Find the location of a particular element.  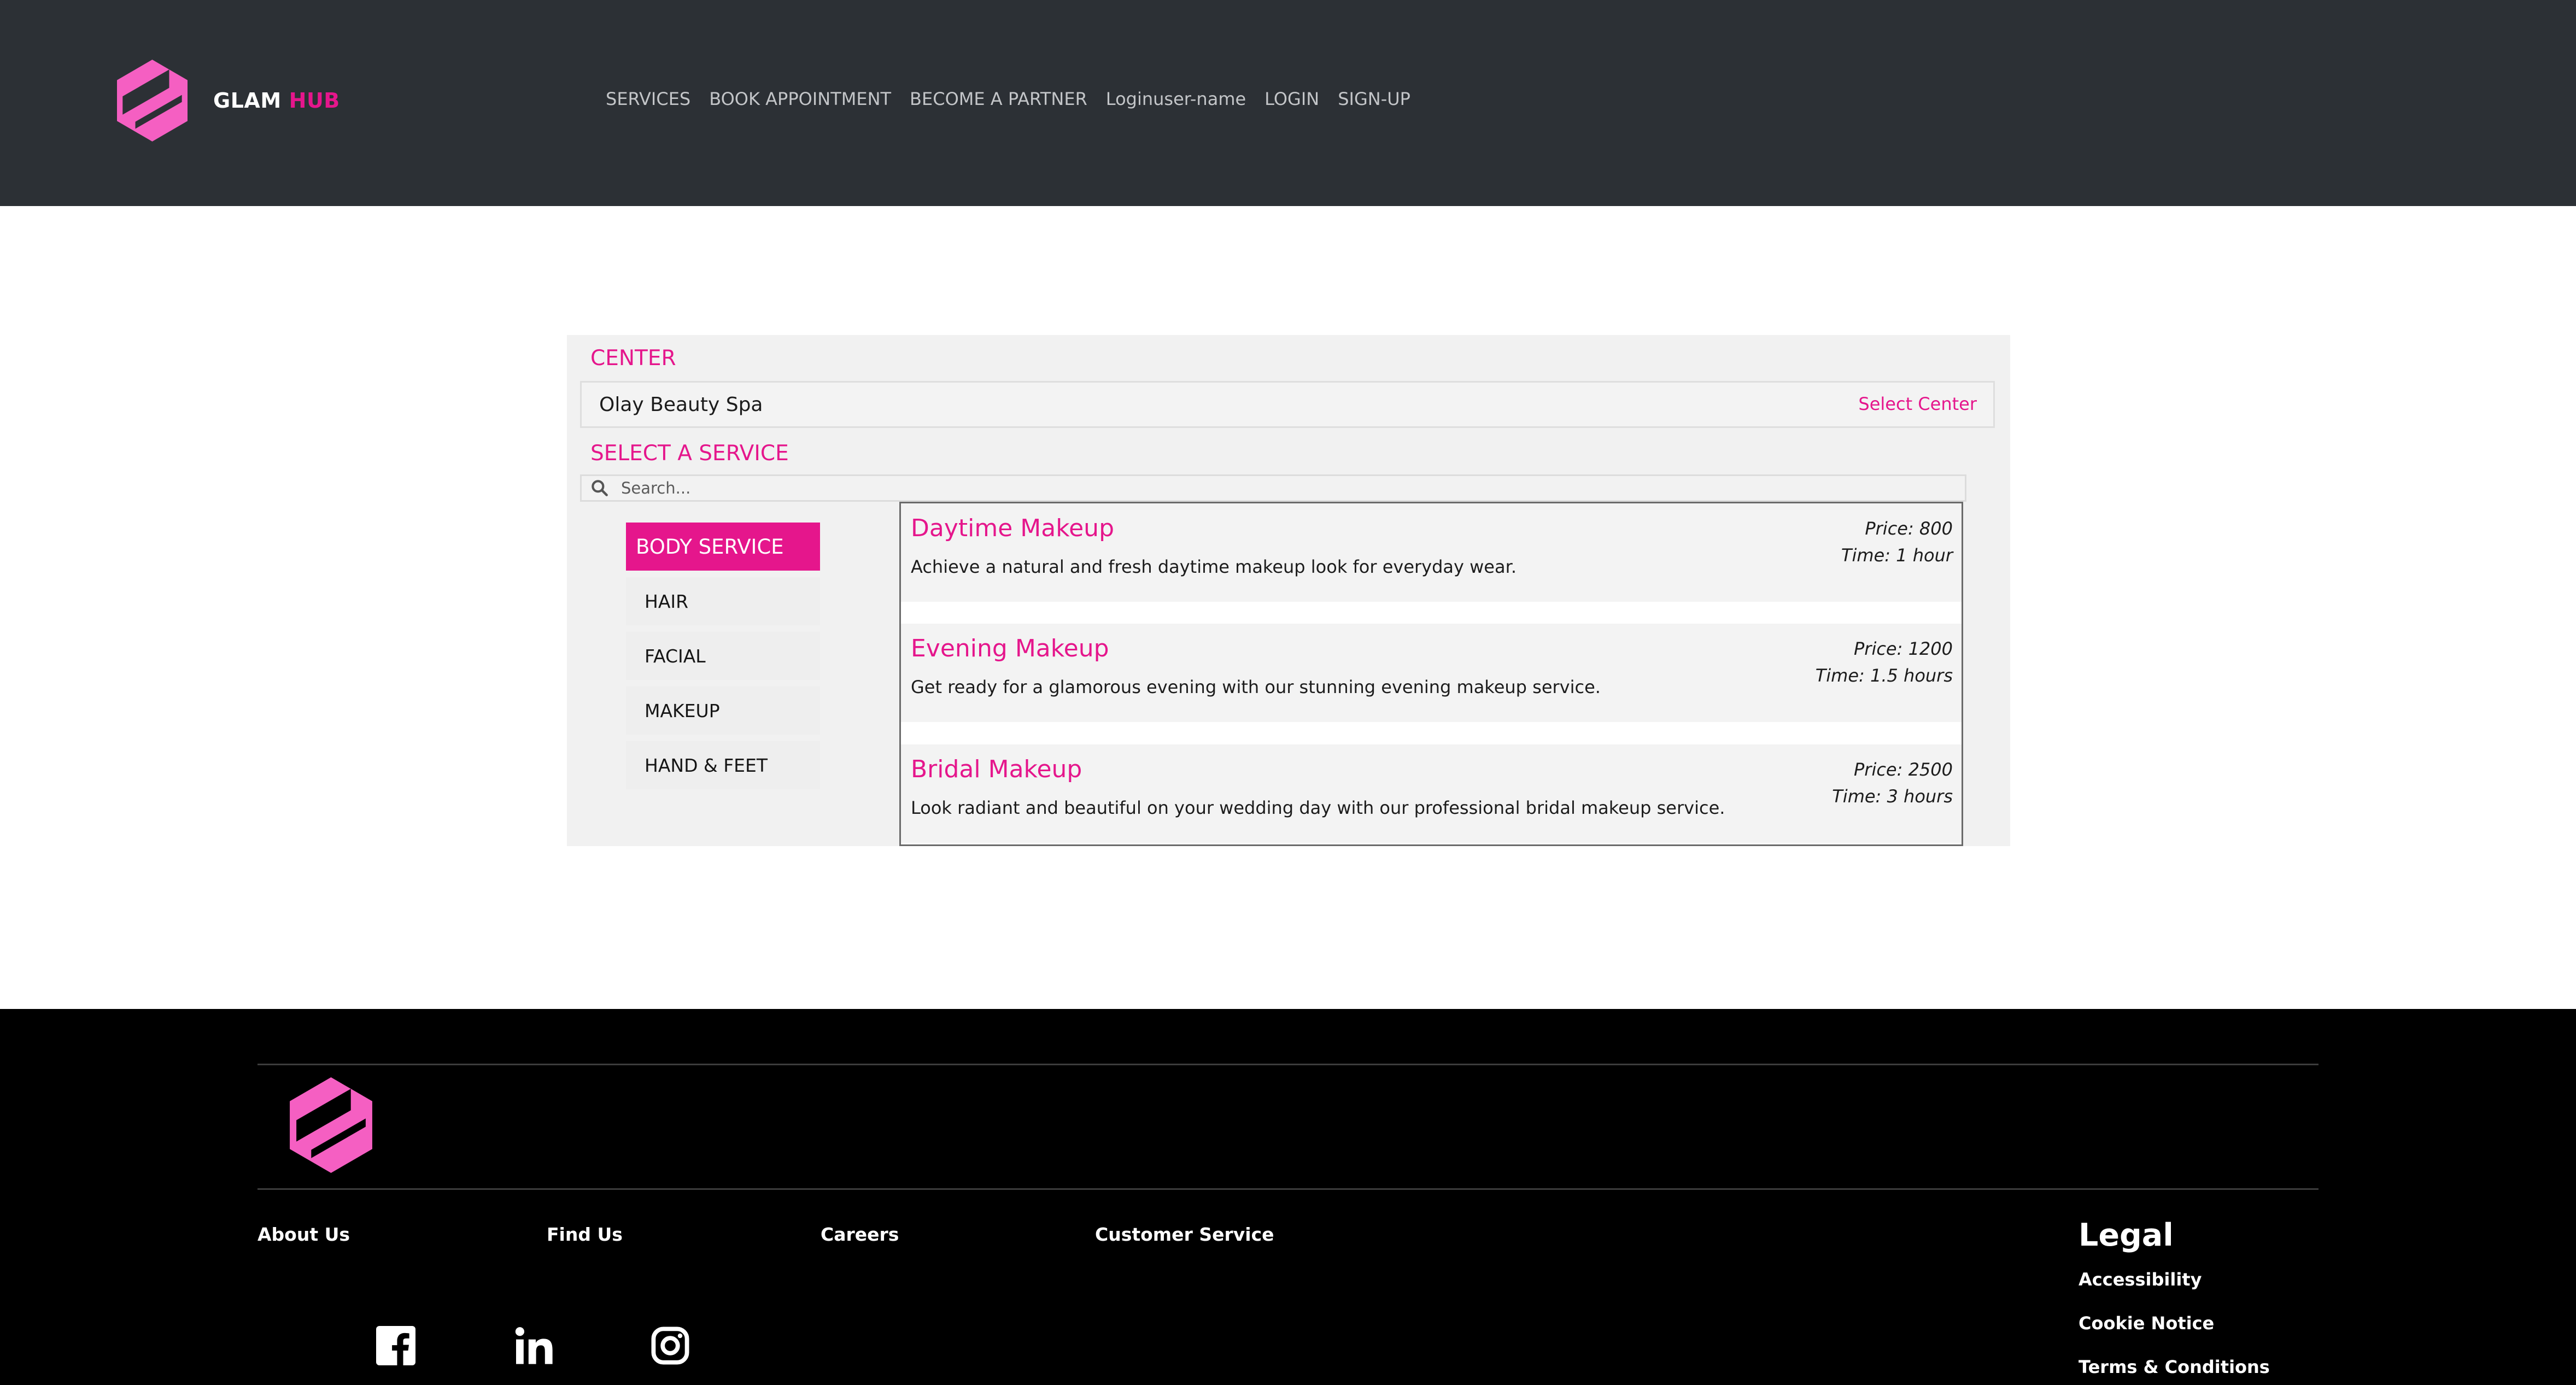

legal-link-cookie-notice: Cookie Notice is located at coordinates (2147, 1323).